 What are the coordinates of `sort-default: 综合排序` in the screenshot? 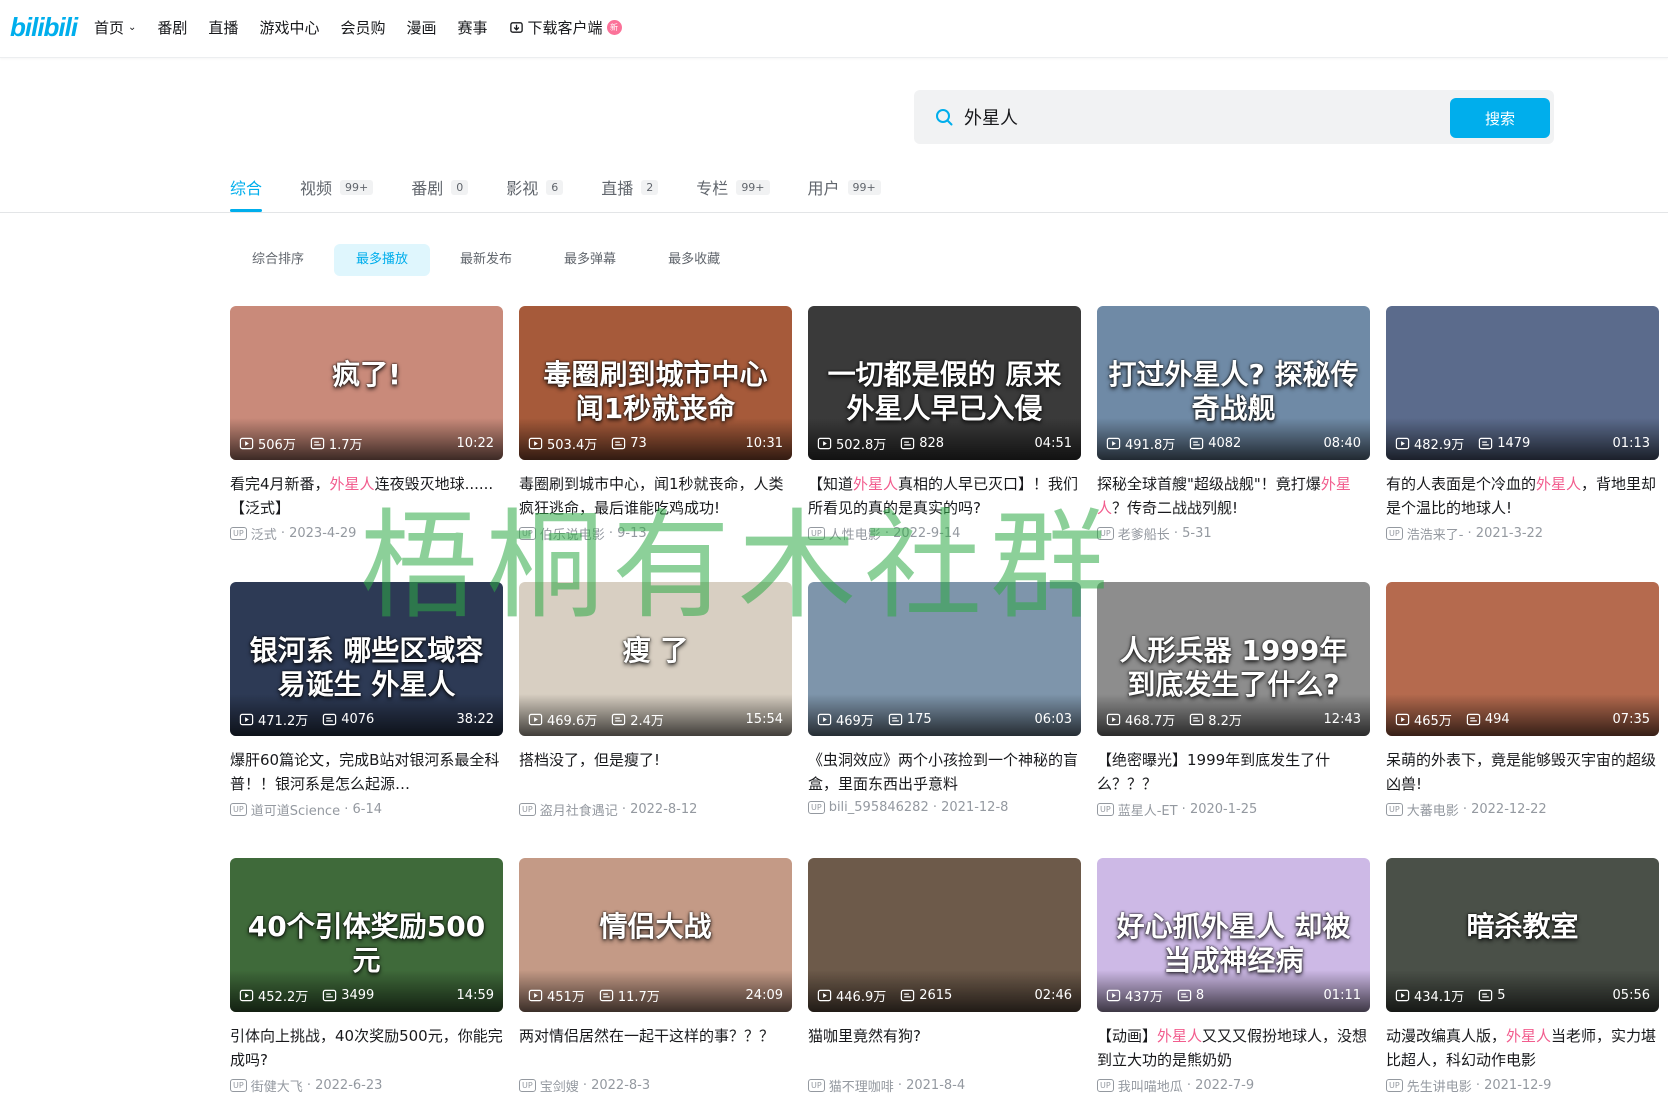 It's located at (278, 260).